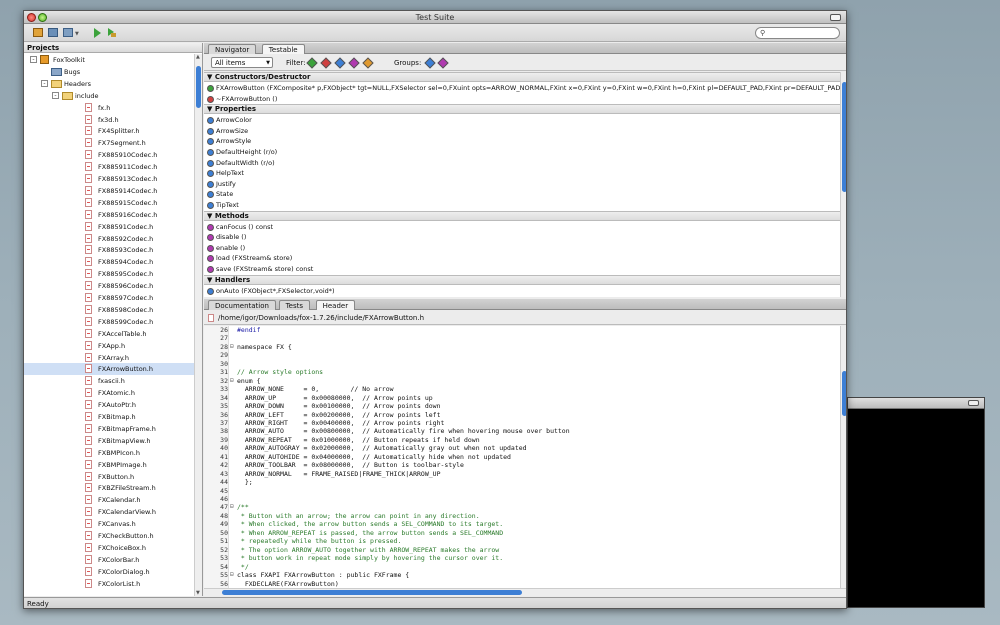  I want to click on members-scrollbar, so click(843, 184).